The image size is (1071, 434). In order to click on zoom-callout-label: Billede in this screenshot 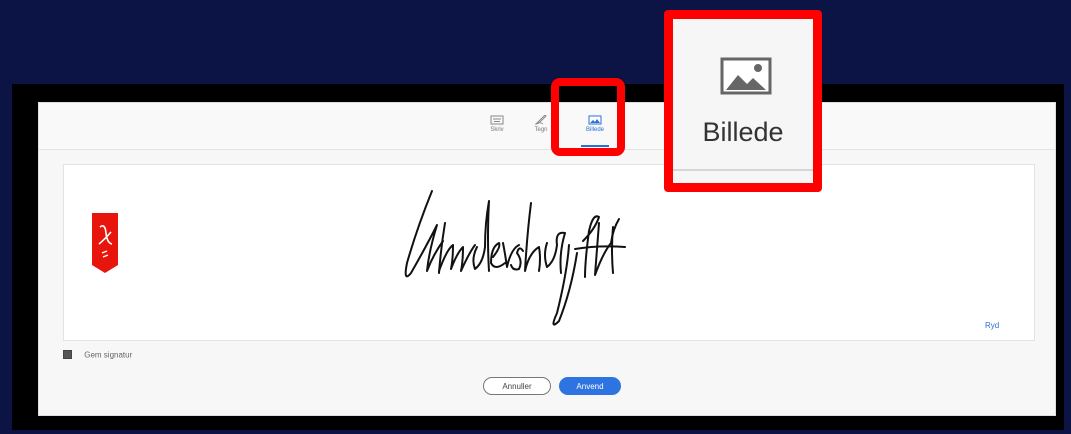, I will do `click(743, 132)`.